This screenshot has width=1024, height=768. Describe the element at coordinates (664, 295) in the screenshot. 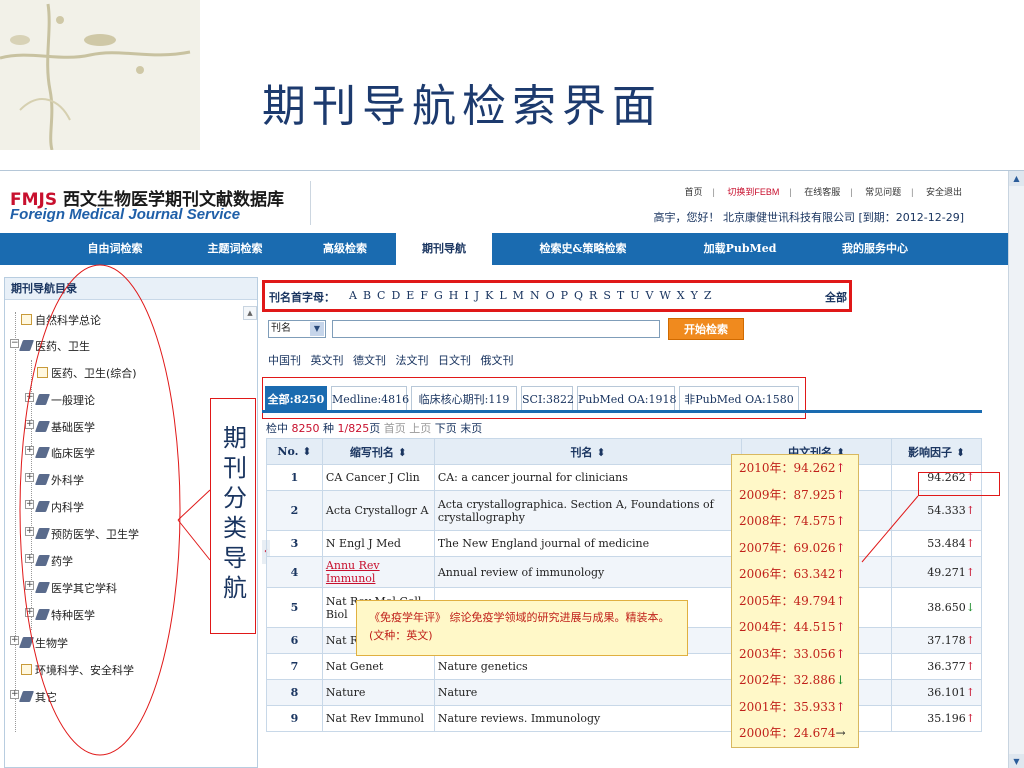

I see `letter-w-link: W` at that location.